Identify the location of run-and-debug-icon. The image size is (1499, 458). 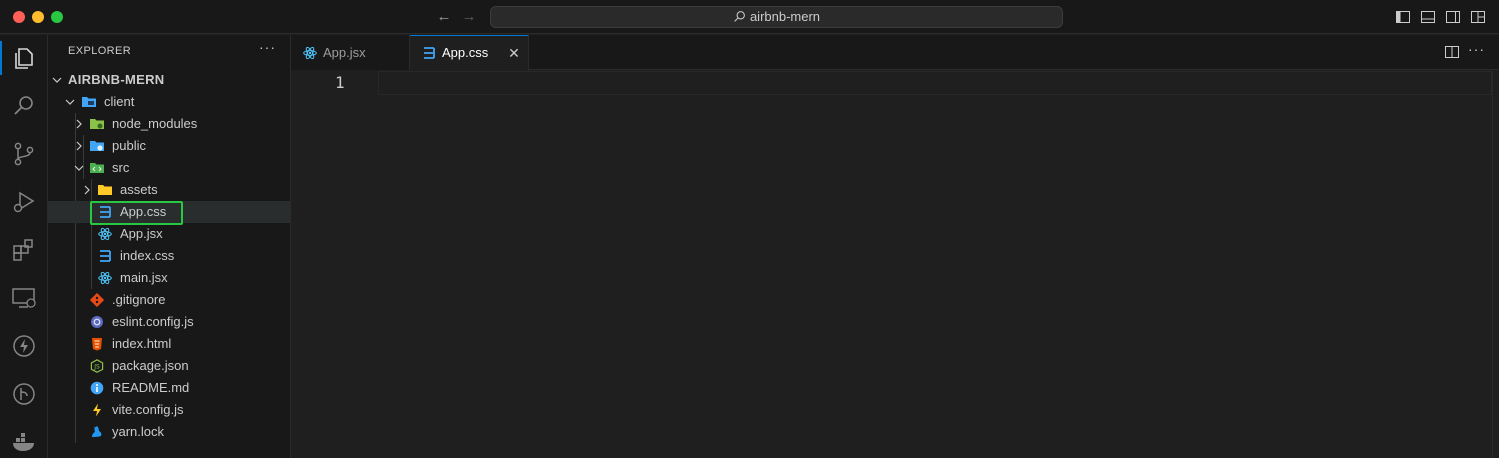
(24, 202).